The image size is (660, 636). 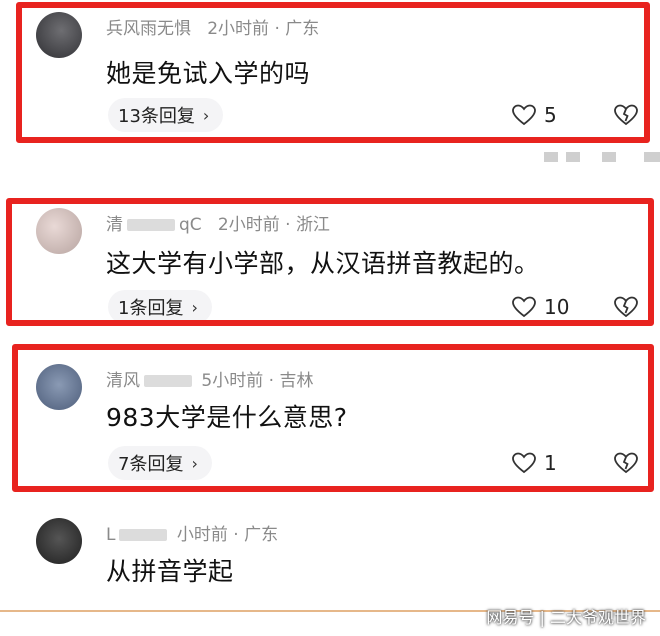 I want to click on comment-meta: L 小时前 · 广东, so click(x=192, y=535).